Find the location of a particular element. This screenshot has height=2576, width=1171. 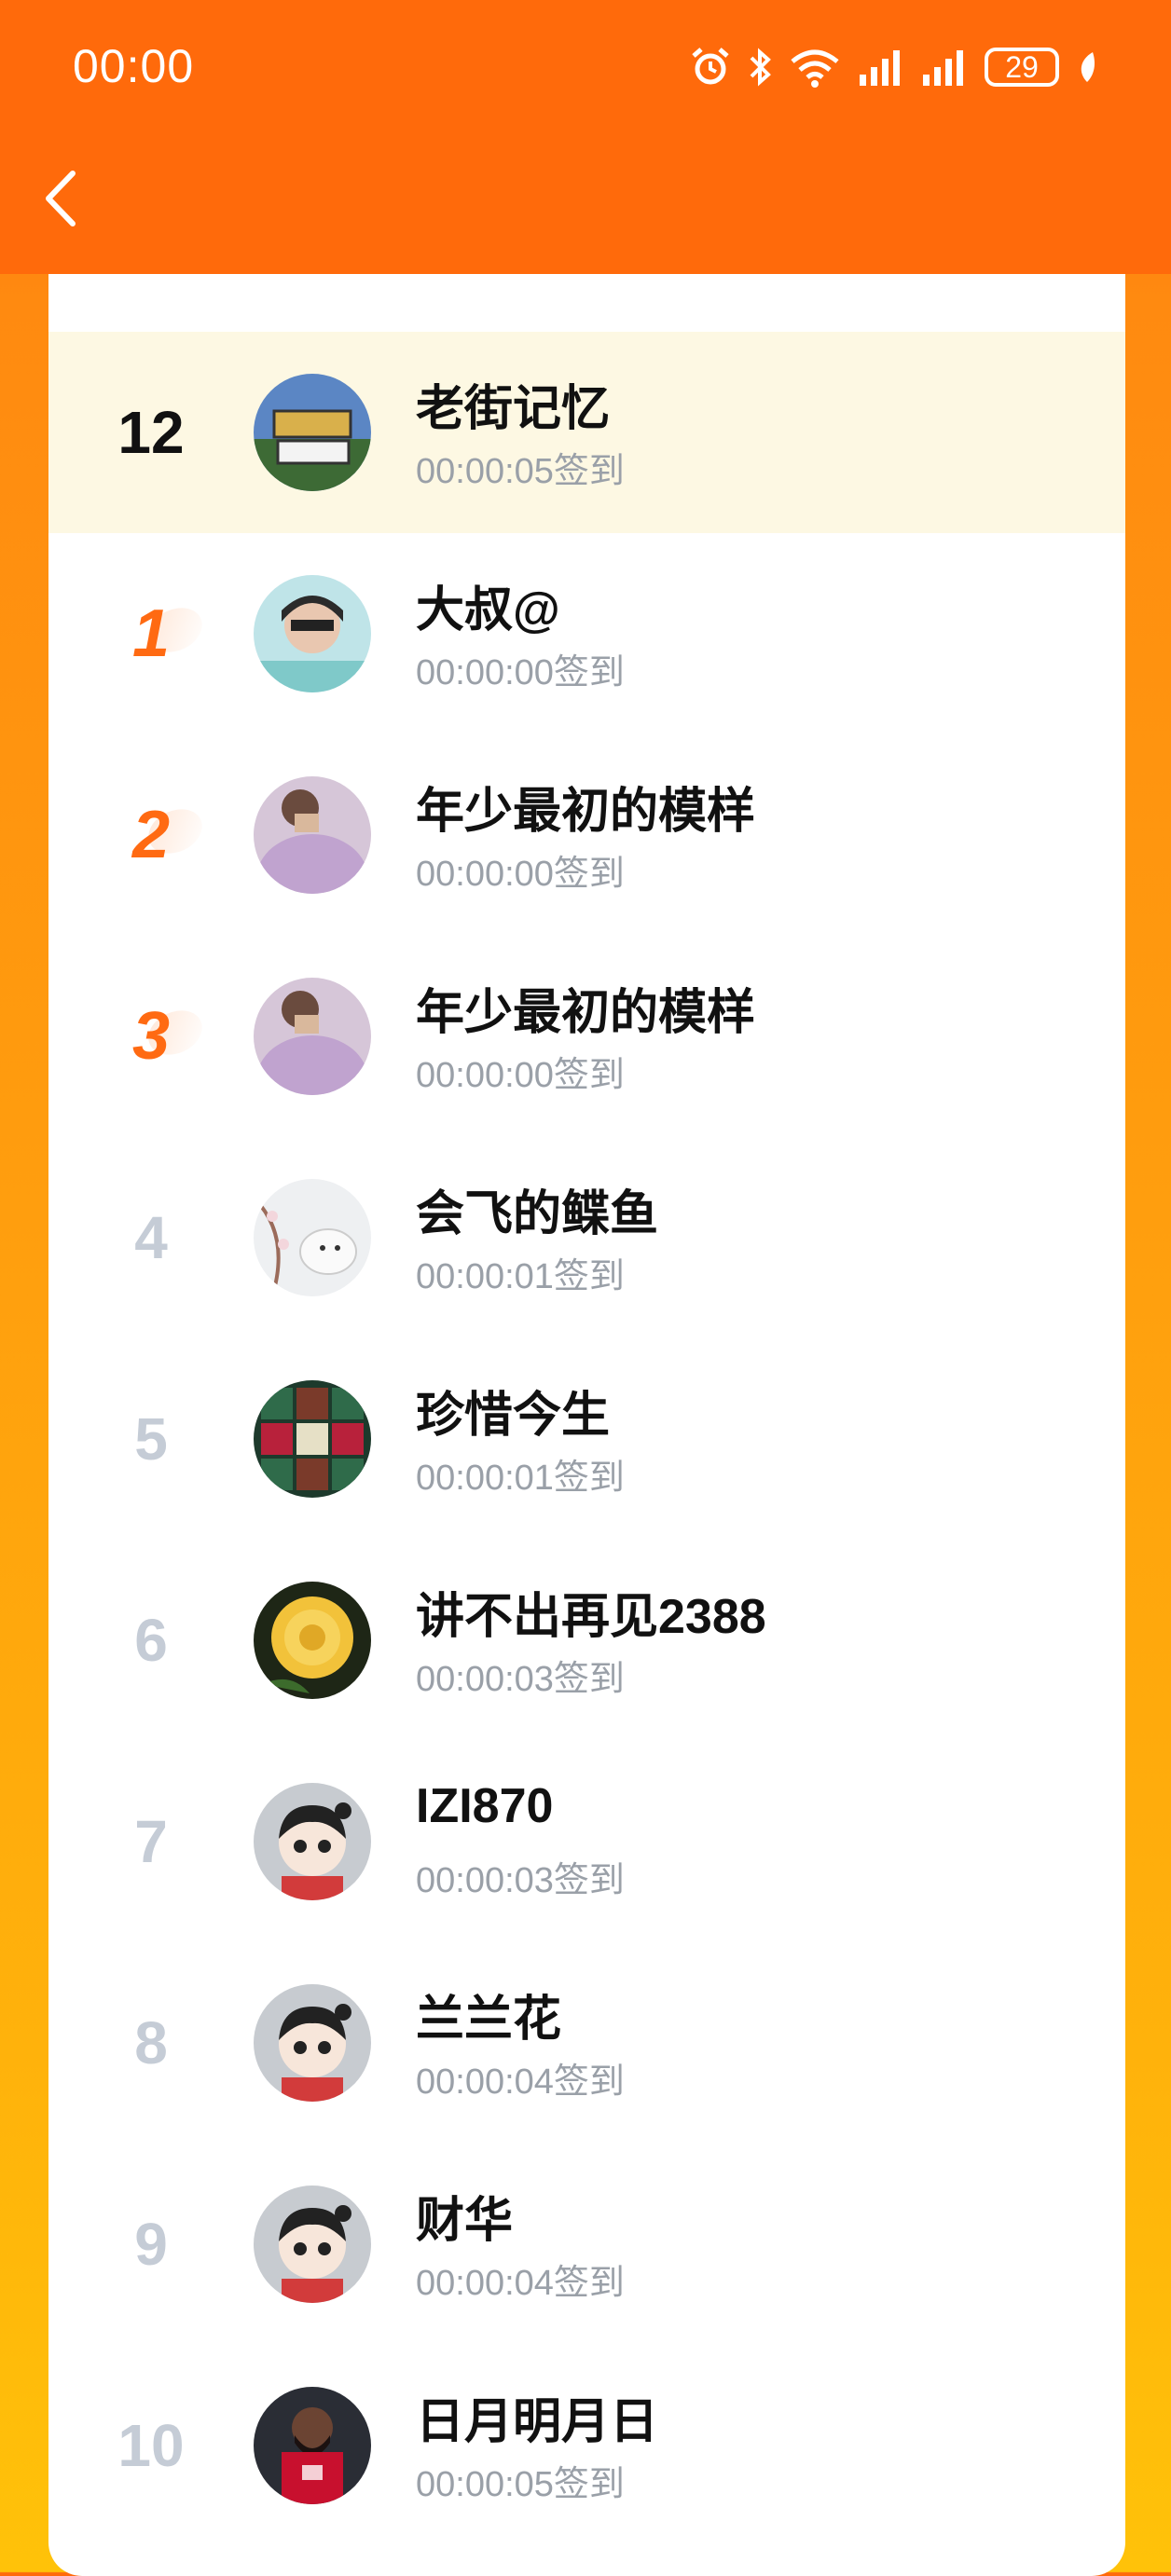

alarm-icon is located at coordinates (710, 66).